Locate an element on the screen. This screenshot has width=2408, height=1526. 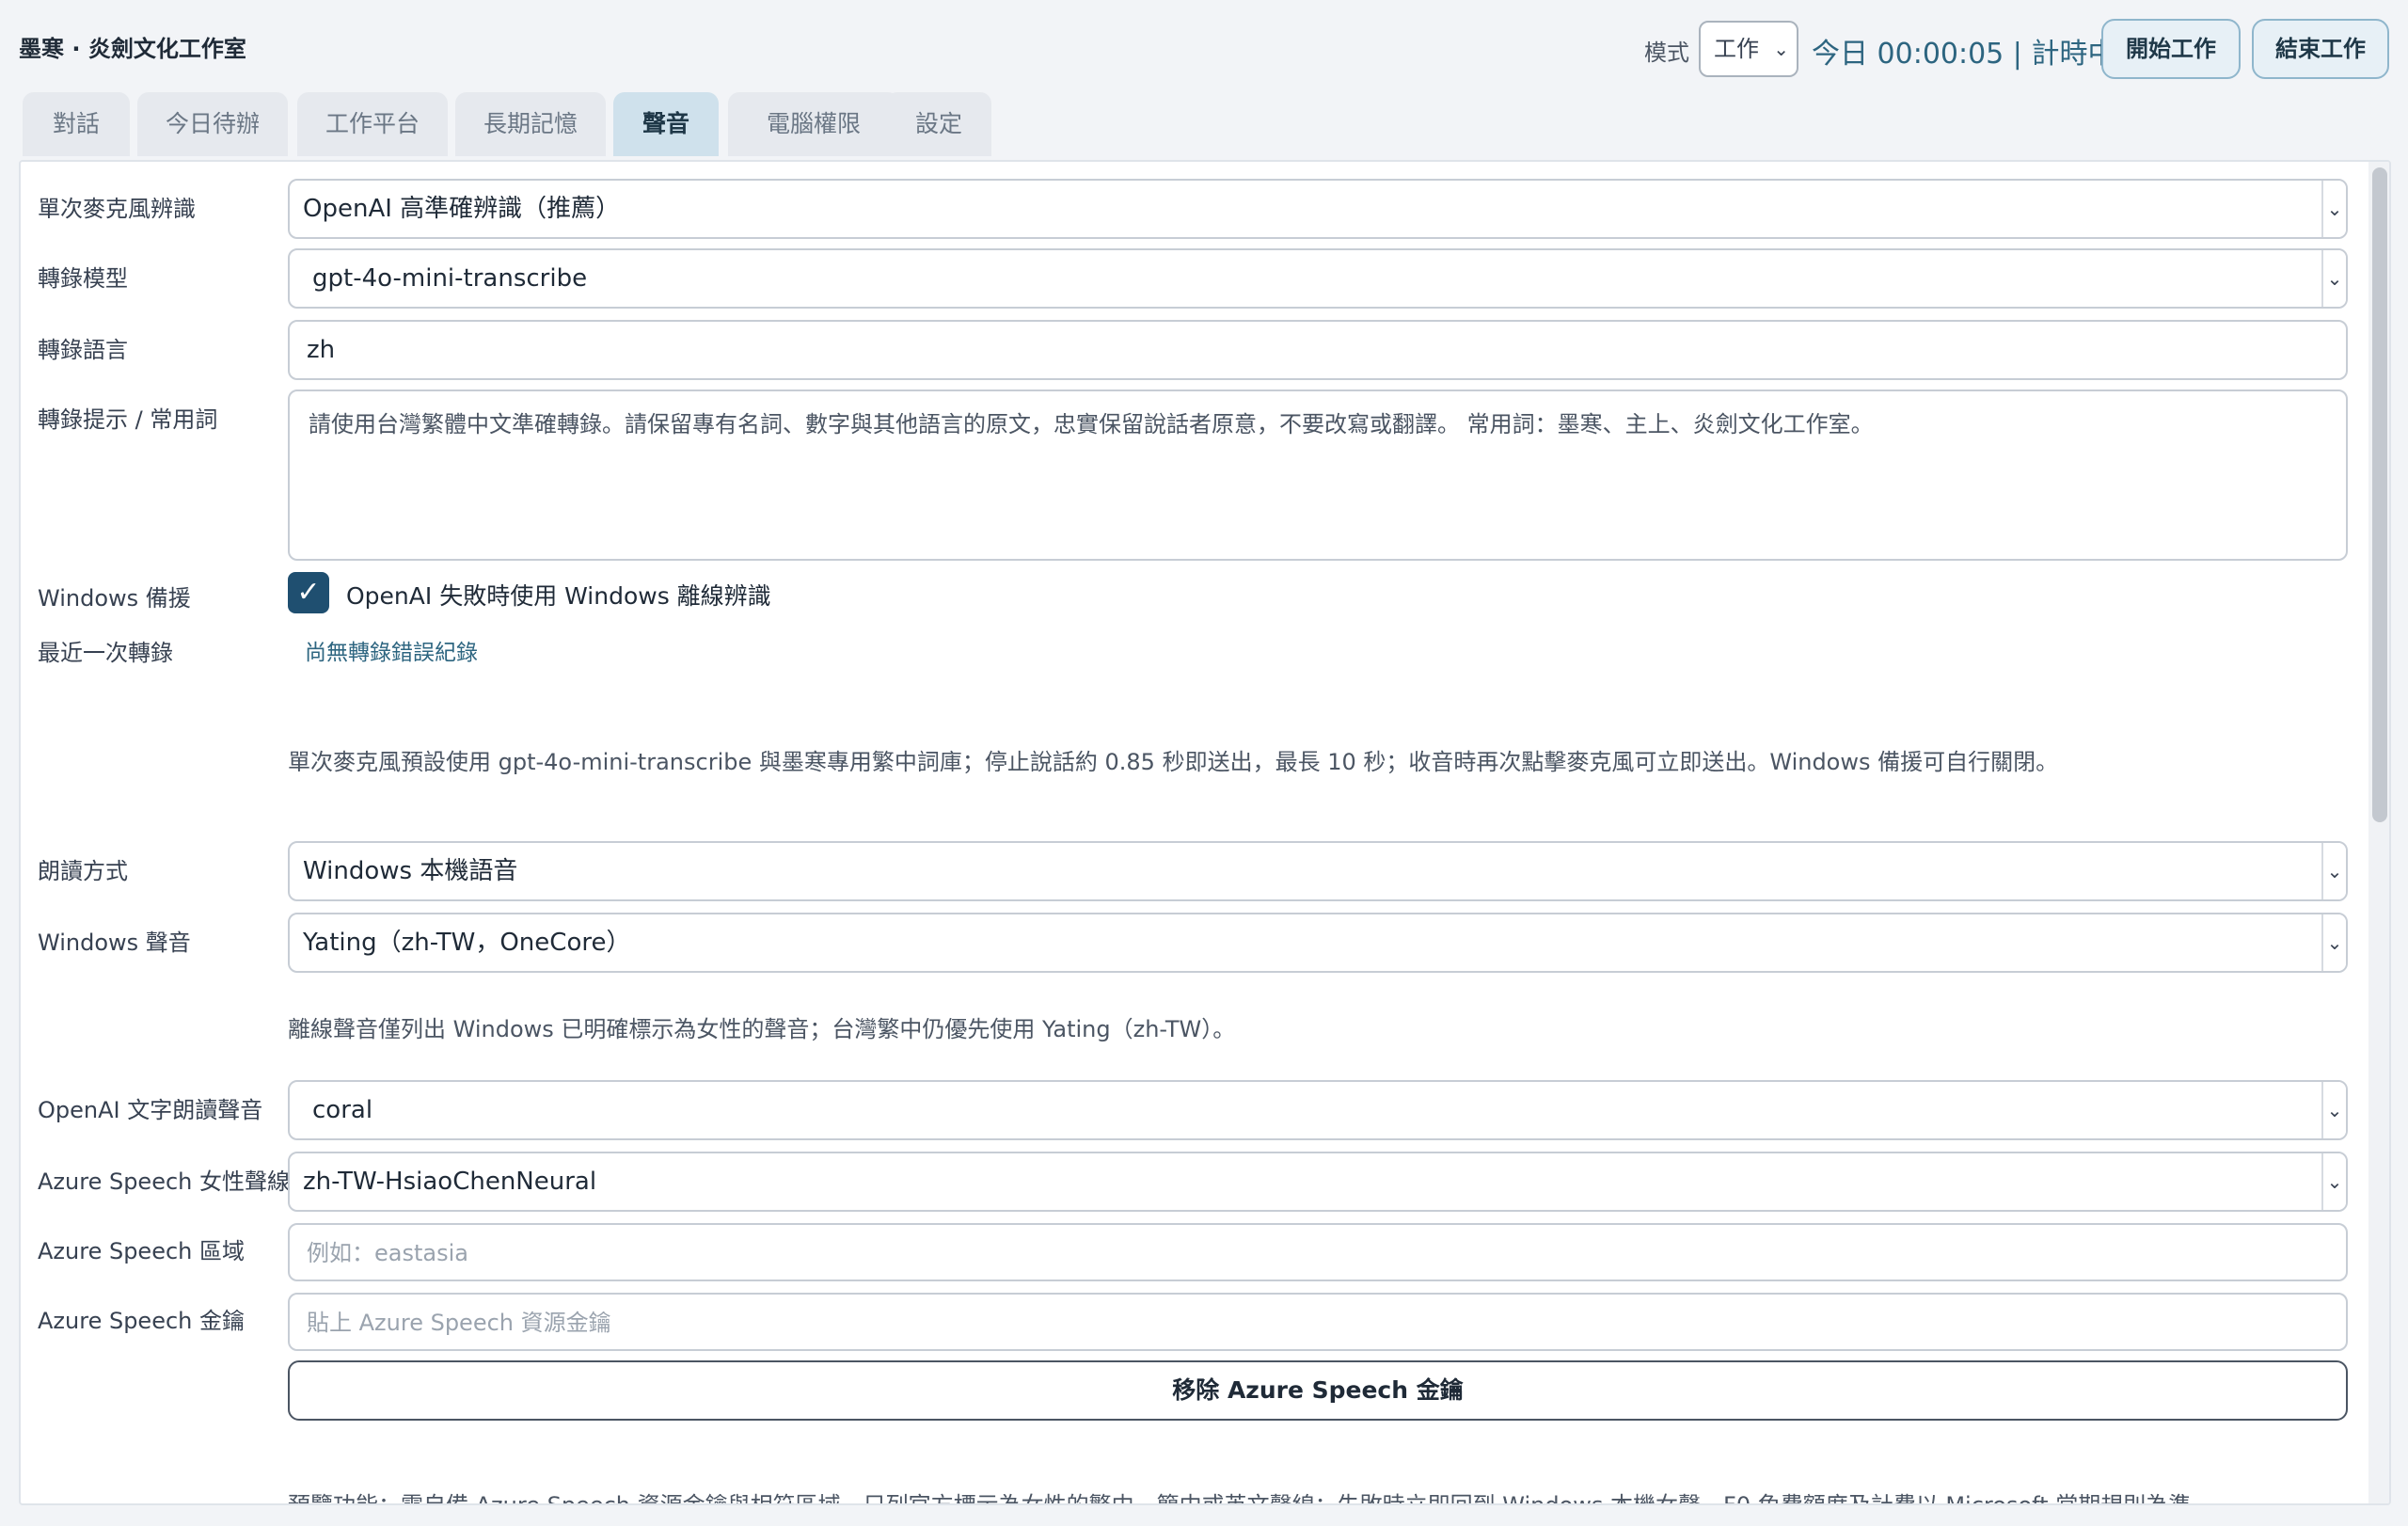
transcribe-language-label: 轉錄語言 is located at coordinates (83, 350).